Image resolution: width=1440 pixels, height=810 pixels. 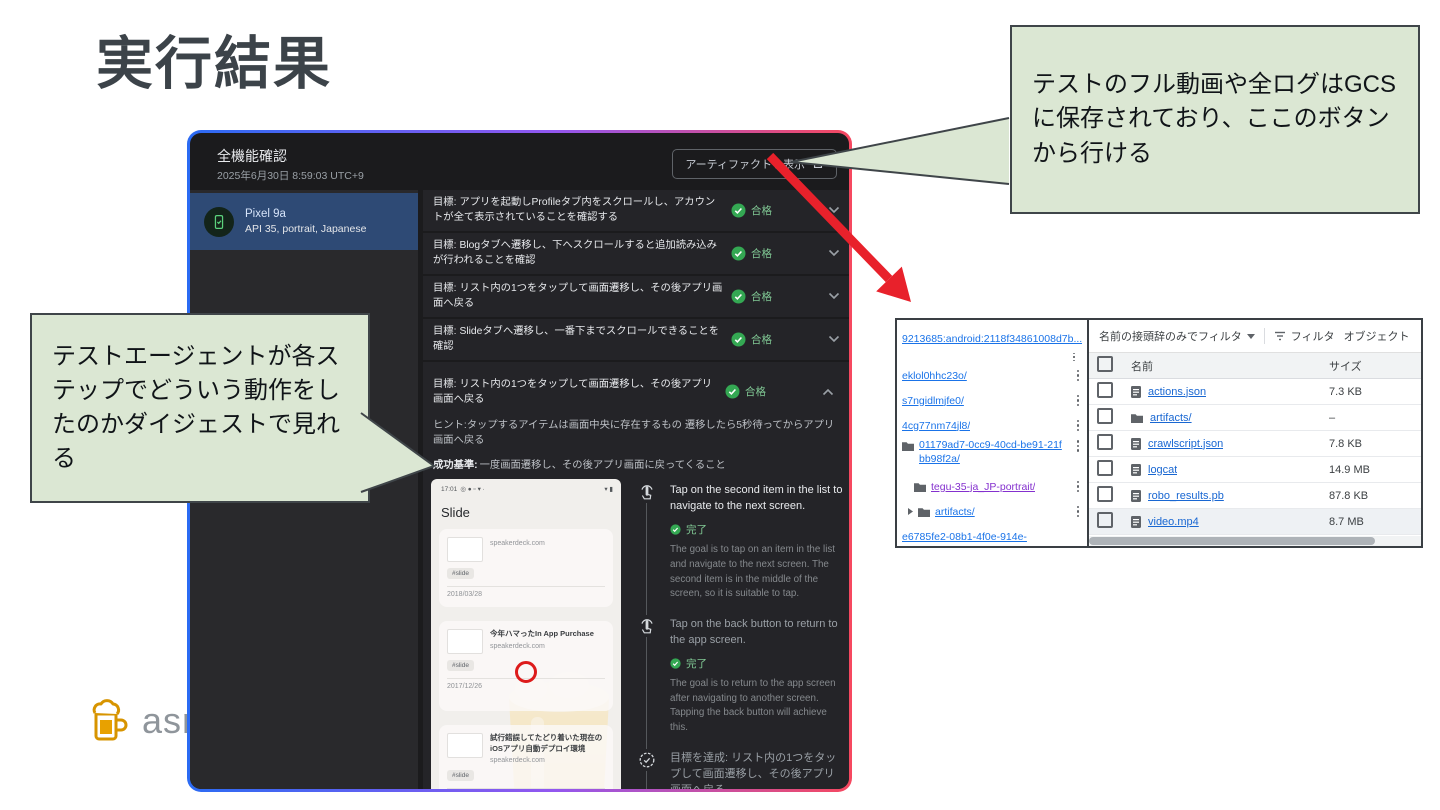 I want to click on brand-logo: asn, so click(x=144, y=721).